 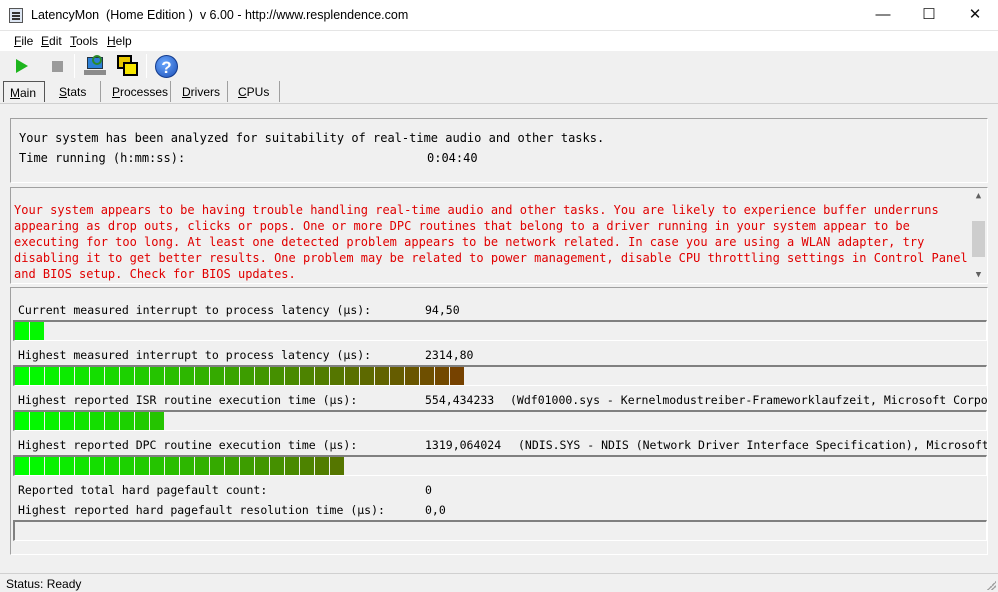 What do you see at coordinates (975, 15) in the screenshot?
I see `close-button: ✕` at bounding box center [975, 15].